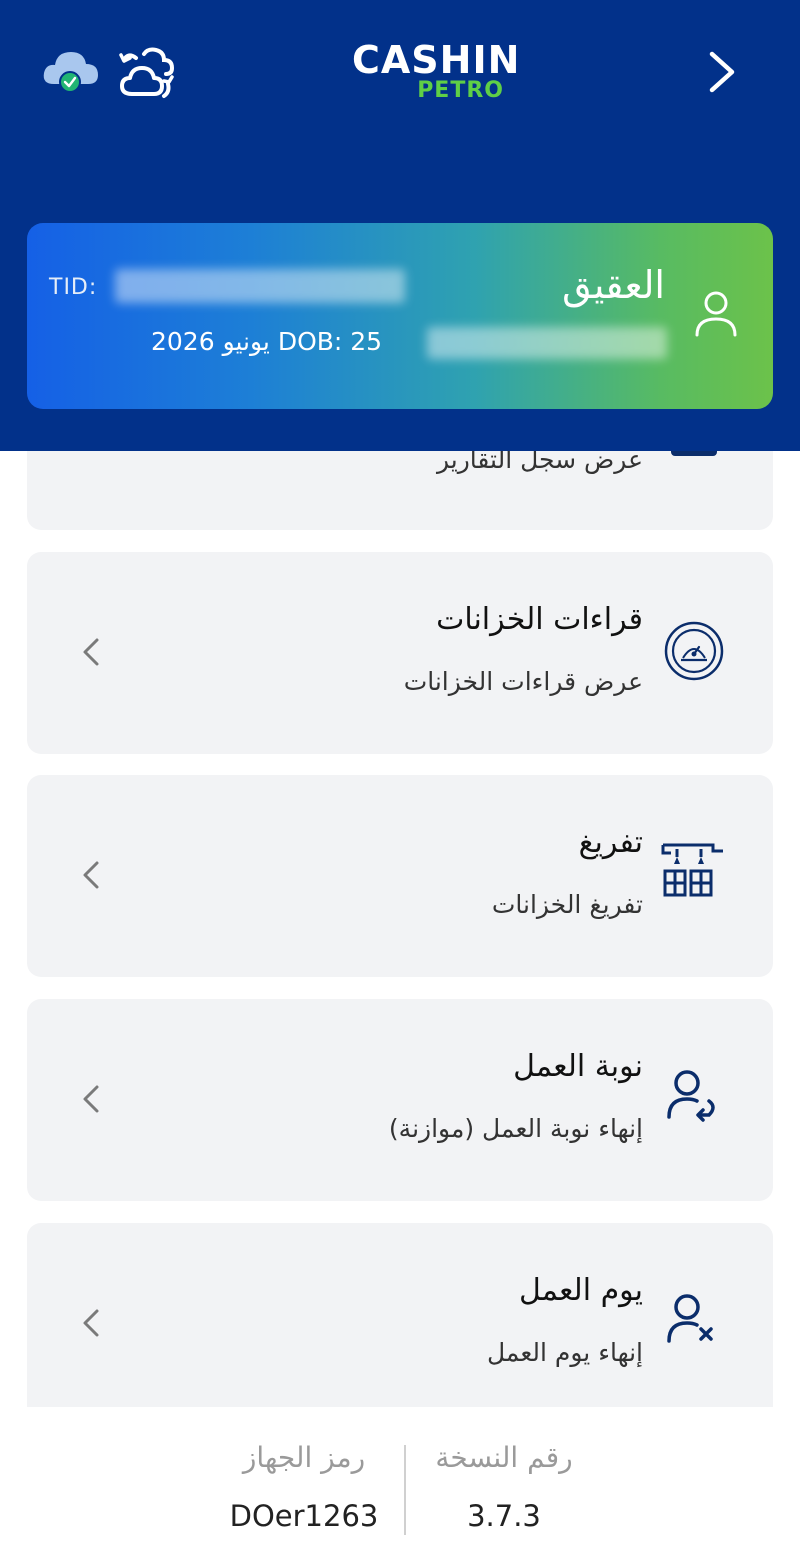 The width and height of the screenshot is (800, 1567). Describe the element at coordinates (260, 286) in the screenshot. I see `redacted-tid` at that location.